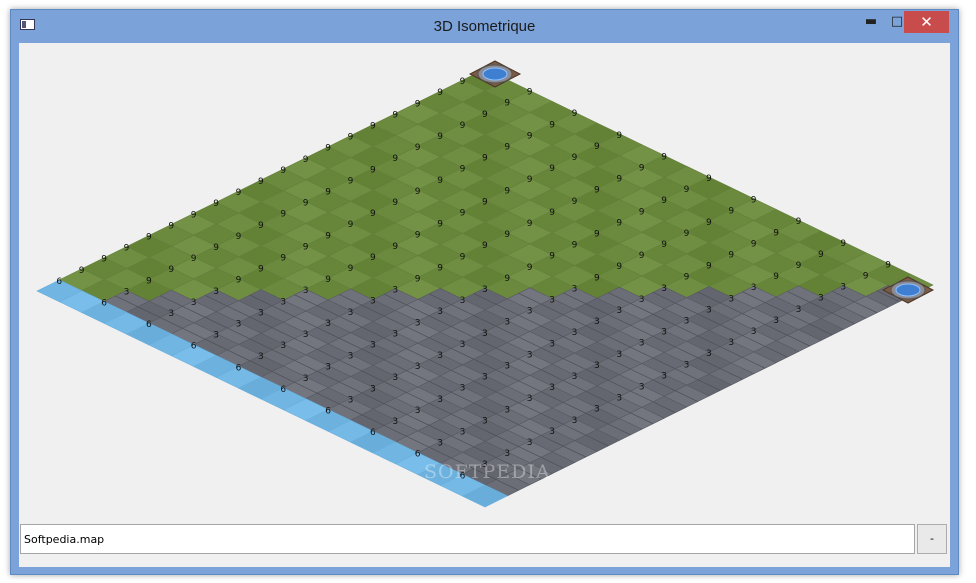 The image size is (976, 583). Describe the element at coordinates (467, 539) in the screenshot. I see `map-file-input` at that location.